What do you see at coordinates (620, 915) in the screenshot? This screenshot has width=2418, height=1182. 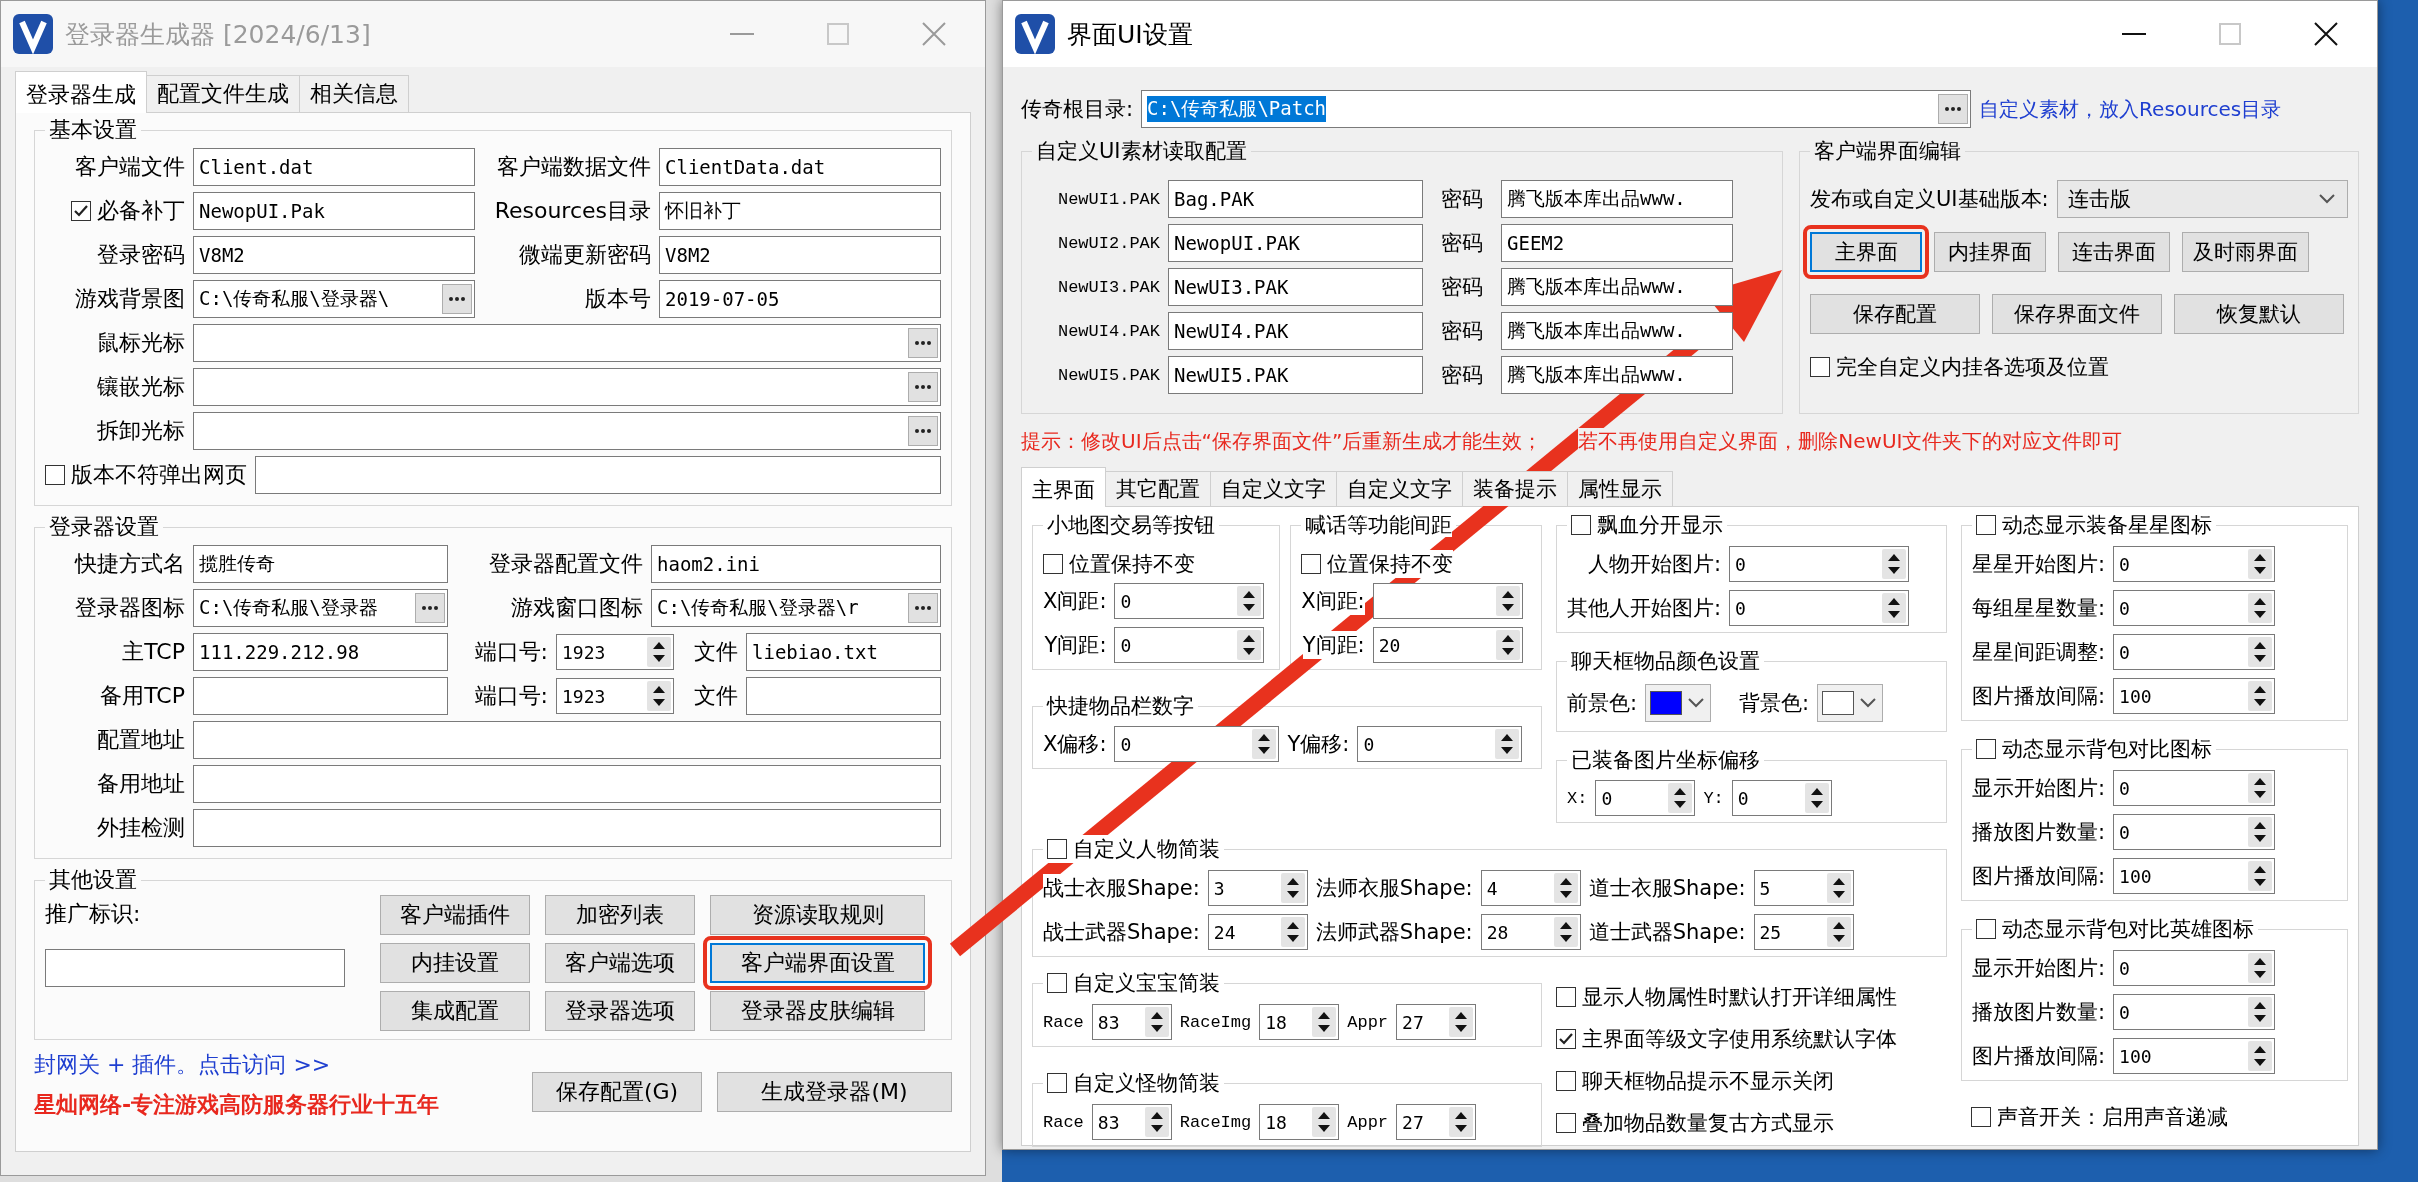 I see `action-button: 加密列表` at bounding box center [620, 915].